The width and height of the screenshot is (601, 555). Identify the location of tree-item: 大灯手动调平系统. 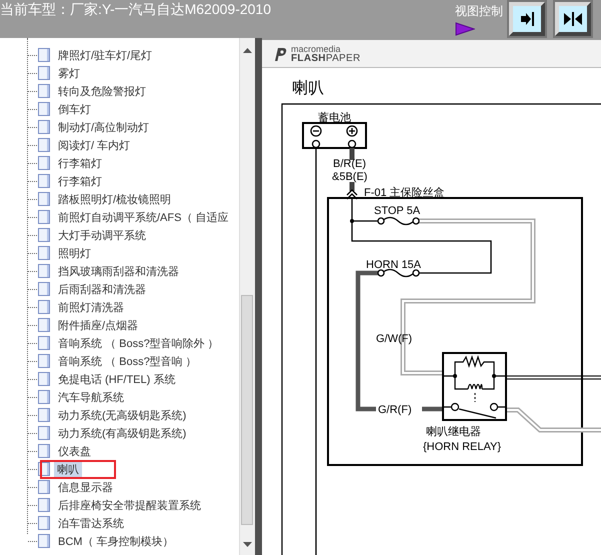
(102, 235).